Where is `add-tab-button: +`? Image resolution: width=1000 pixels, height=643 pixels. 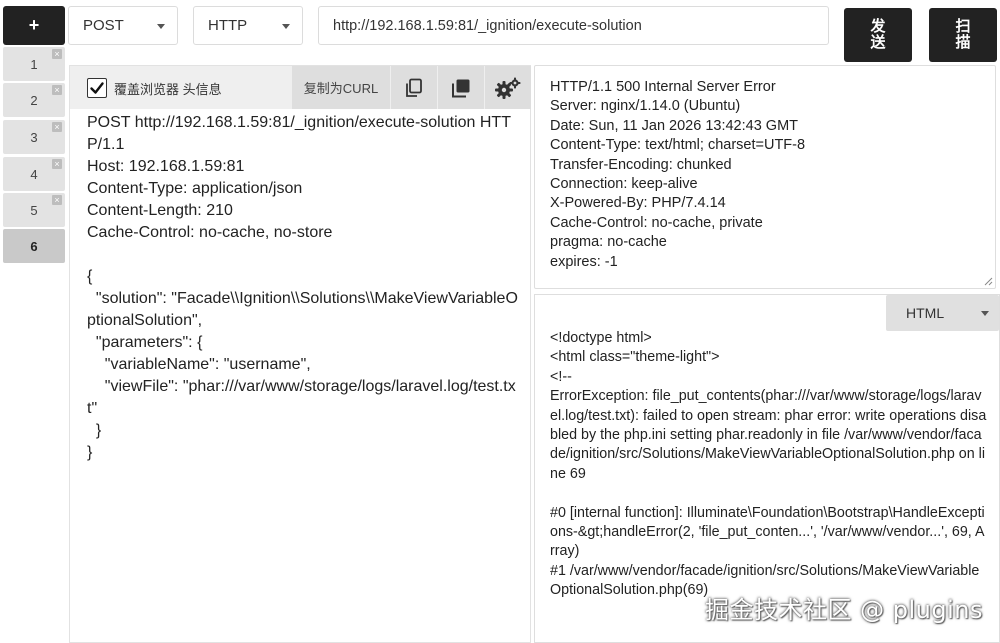
add-tab-button: + is located at coordinates (34, 25).